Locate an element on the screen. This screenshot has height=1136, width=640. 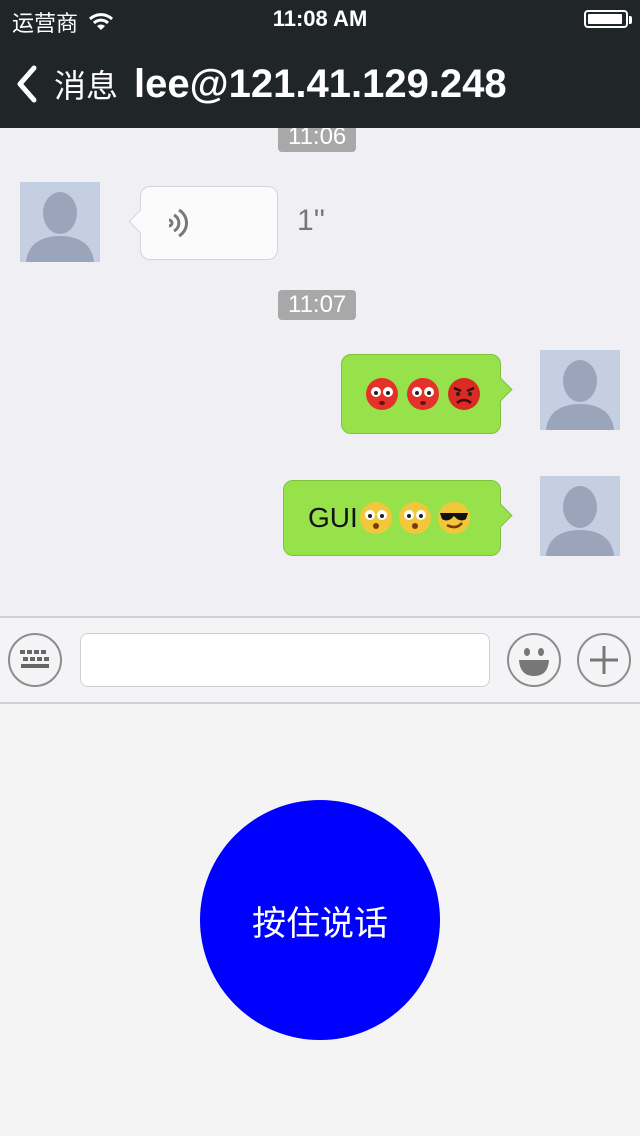
chevron-left-icon is located at coordinates (27, 84).